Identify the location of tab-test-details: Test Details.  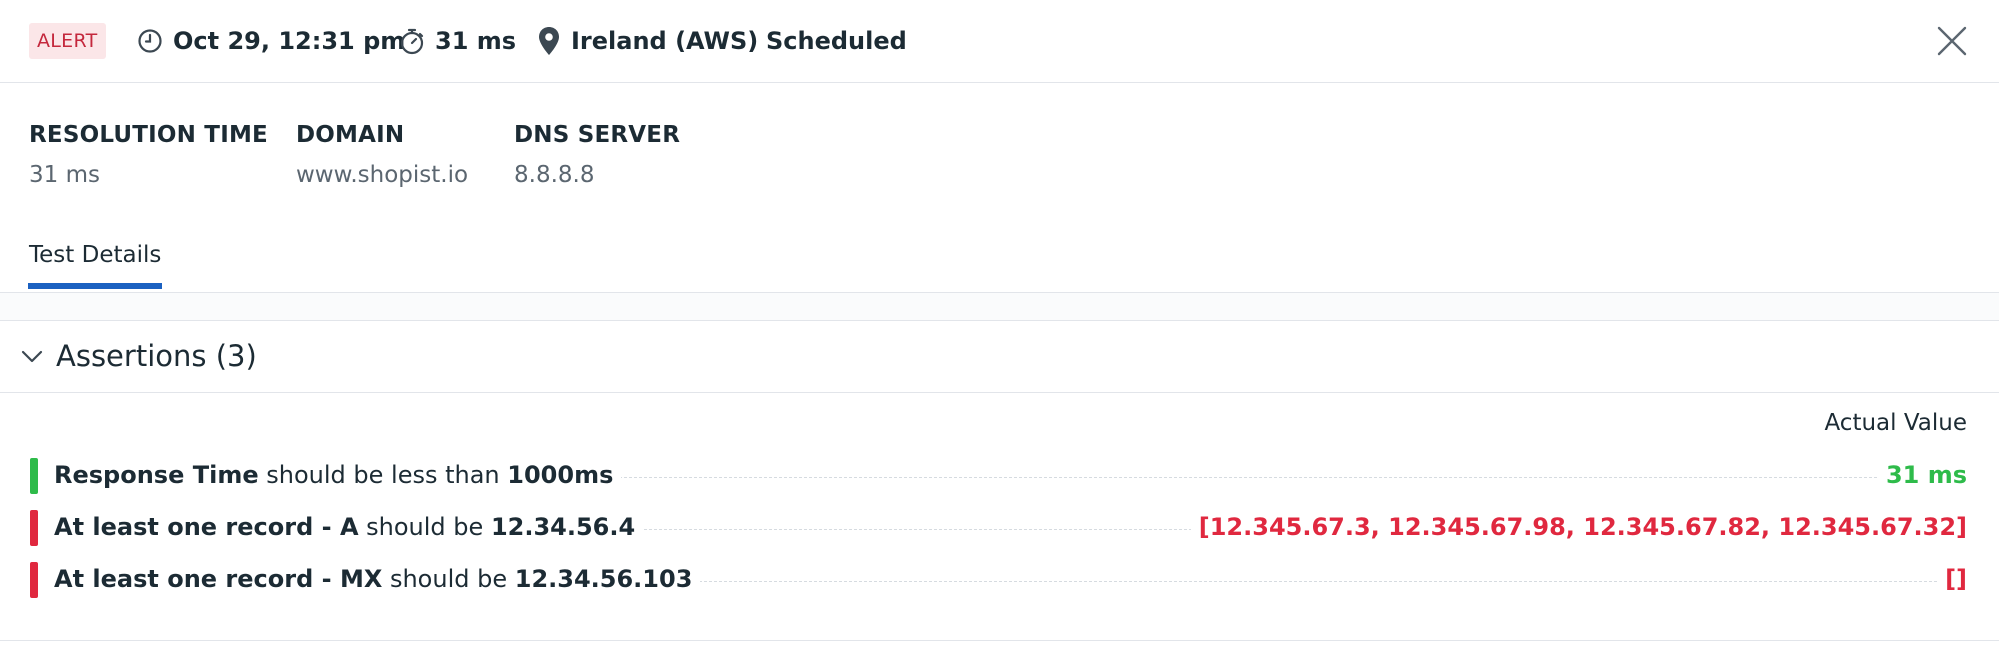
(95, 255).